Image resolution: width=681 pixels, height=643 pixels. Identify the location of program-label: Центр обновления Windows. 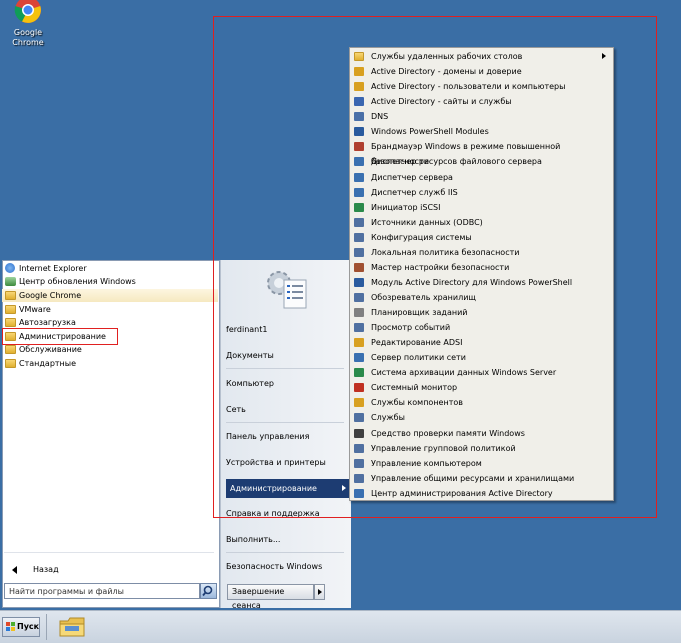
(77, 281).